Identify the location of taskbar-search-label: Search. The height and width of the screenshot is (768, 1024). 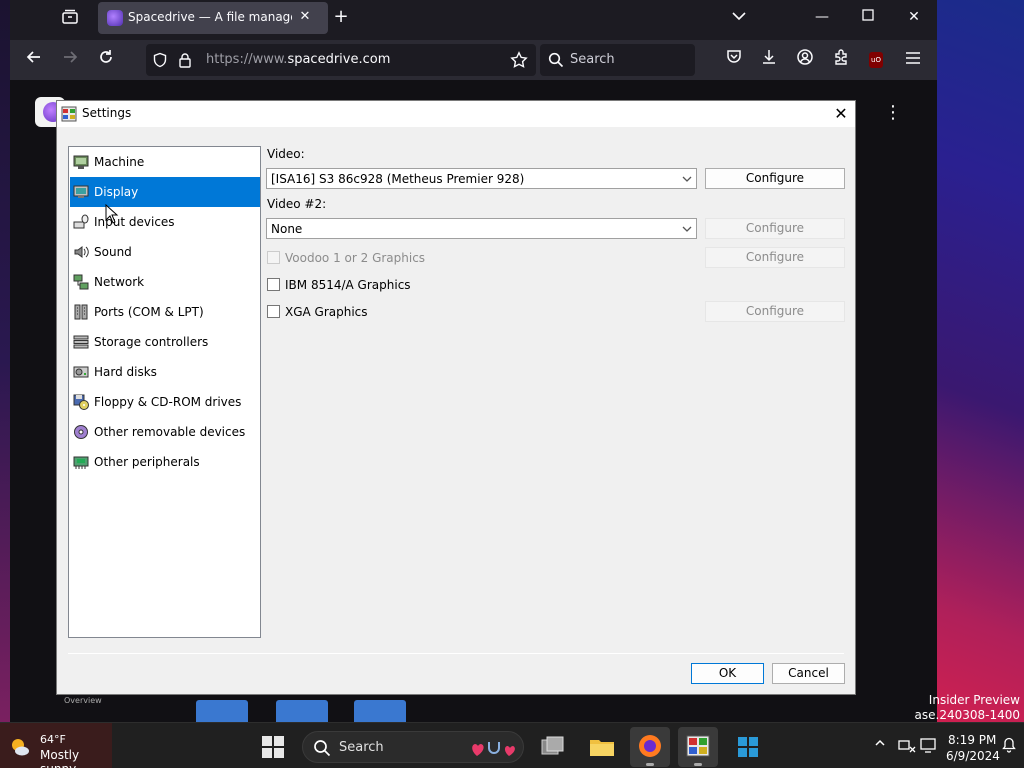
(361, 747).